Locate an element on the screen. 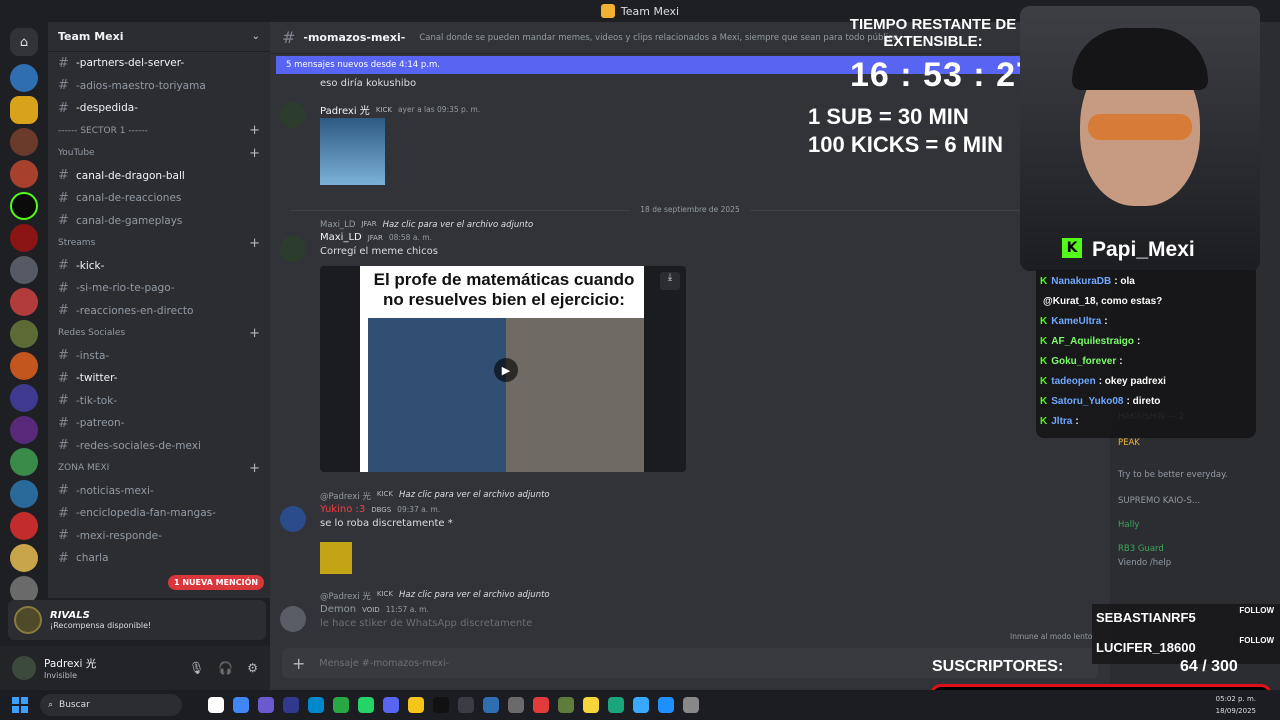 The image size is (1280, 720). channel-item: # -noticias-mexi- is located at coordinates (159, 491).